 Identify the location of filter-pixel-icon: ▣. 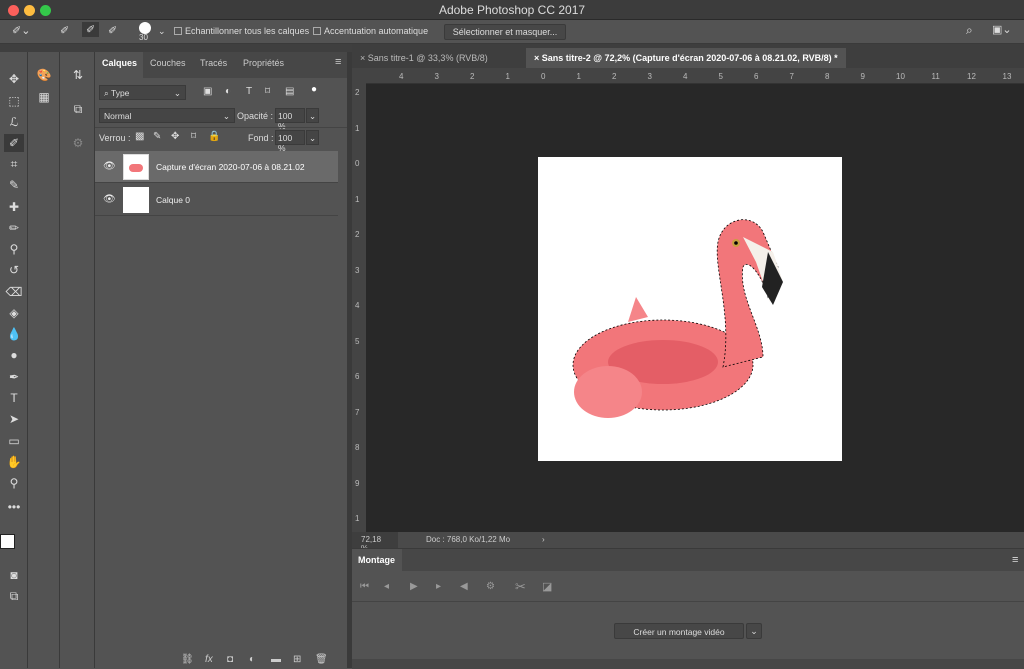
(207, 91).